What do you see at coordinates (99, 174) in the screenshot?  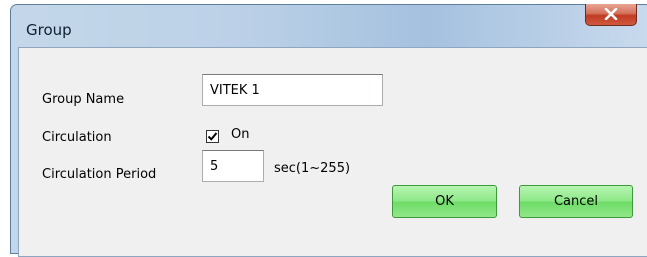 I see `circulation-period-label: Circulation Period` at bounding box center [99, 174].